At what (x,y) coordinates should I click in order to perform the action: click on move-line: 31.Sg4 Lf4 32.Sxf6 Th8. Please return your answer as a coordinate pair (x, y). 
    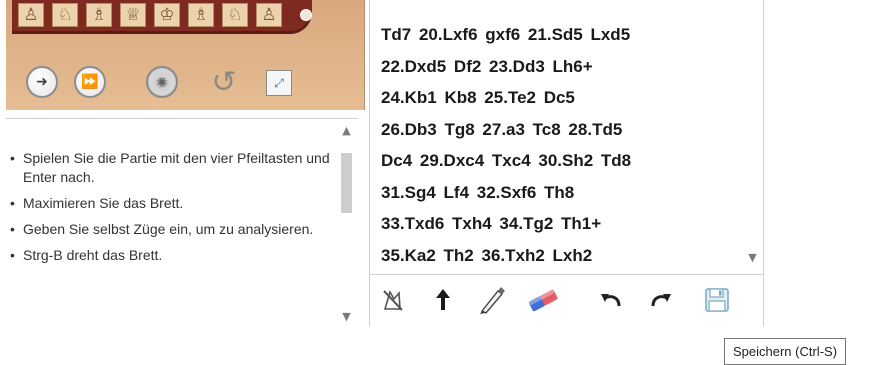
    Looking at the image, I should click on (556, 193).